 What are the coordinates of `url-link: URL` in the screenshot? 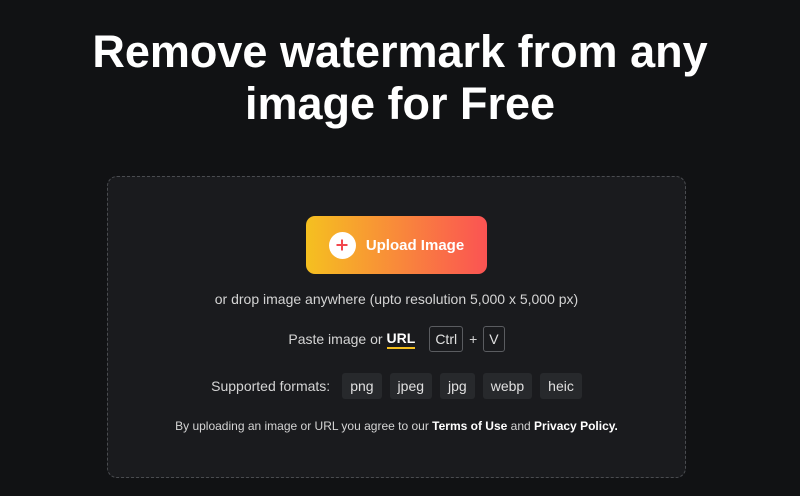 It's located at (401, 339).